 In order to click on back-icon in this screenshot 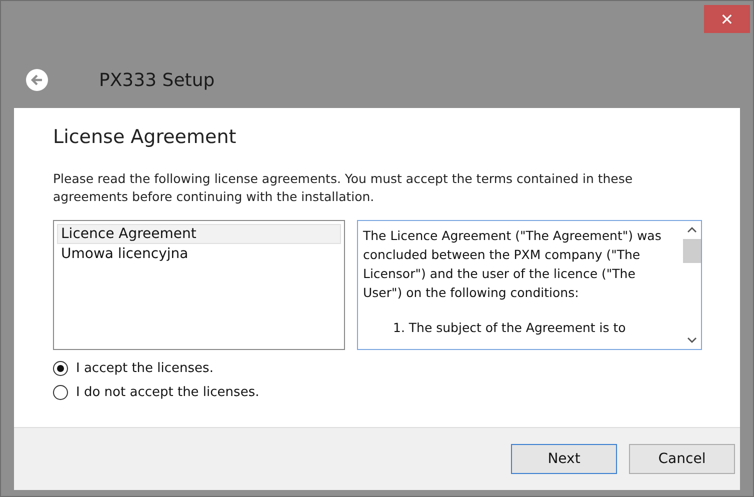, I will do `click(37, 80)`.